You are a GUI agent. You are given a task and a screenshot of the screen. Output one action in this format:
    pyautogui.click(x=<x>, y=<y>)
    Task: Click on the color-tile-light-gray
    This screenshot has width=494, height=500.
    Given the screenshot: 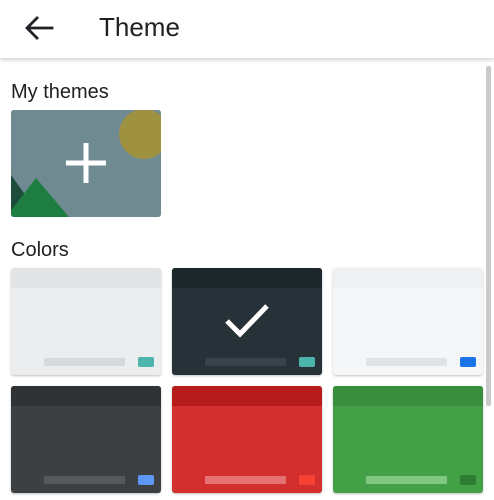 What is the action you would take?
    pyautogui.click(x=86, y=321)
    